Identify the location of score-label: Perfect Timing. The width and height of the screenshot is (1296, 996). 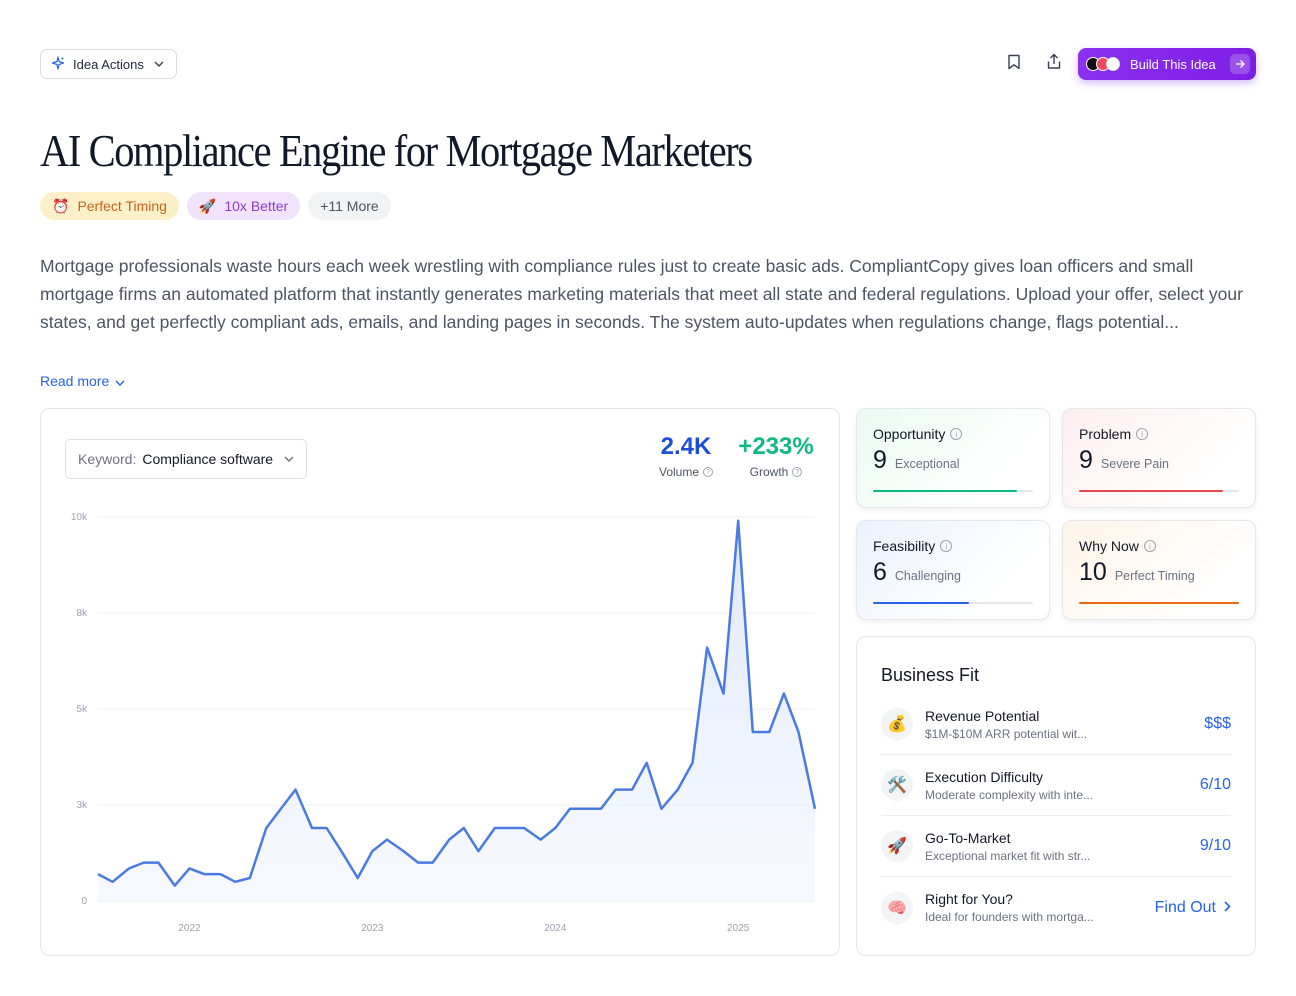
(1154, 576).